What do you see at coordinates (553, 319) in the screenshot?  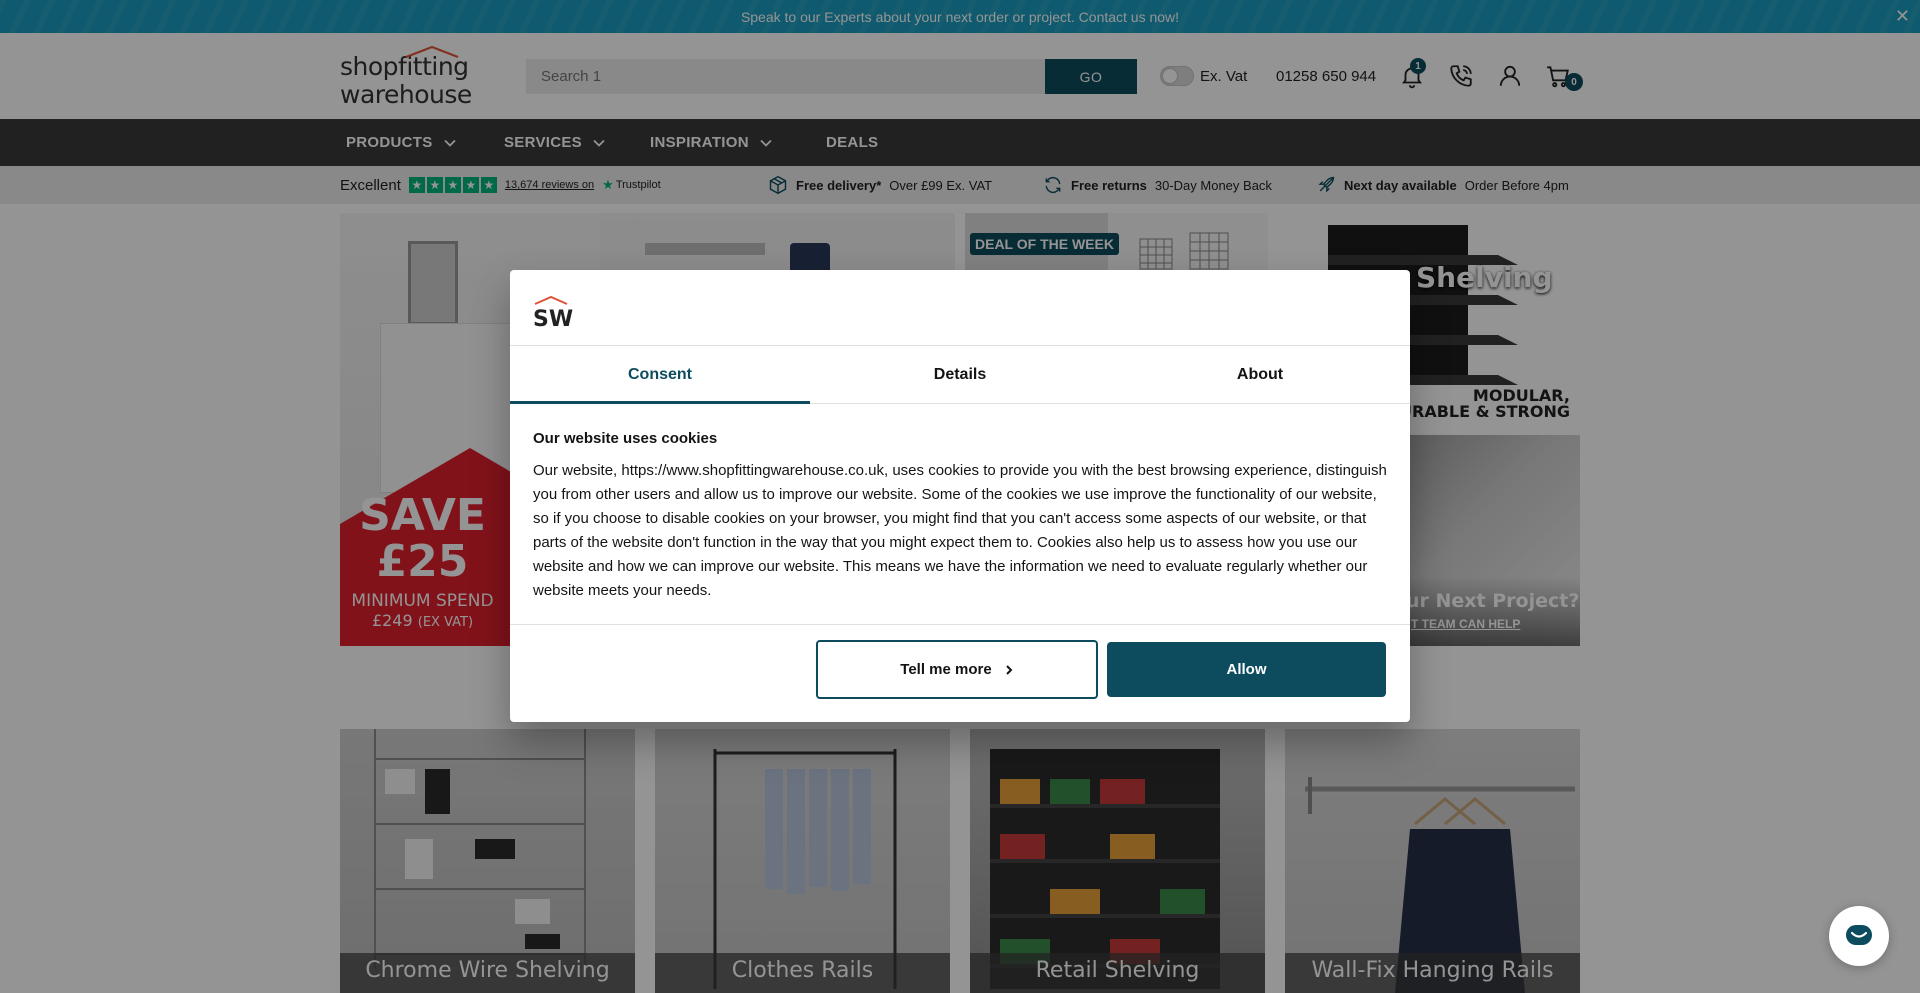 I see `sw-logo-text: SW` at bounding box center [553, 319].